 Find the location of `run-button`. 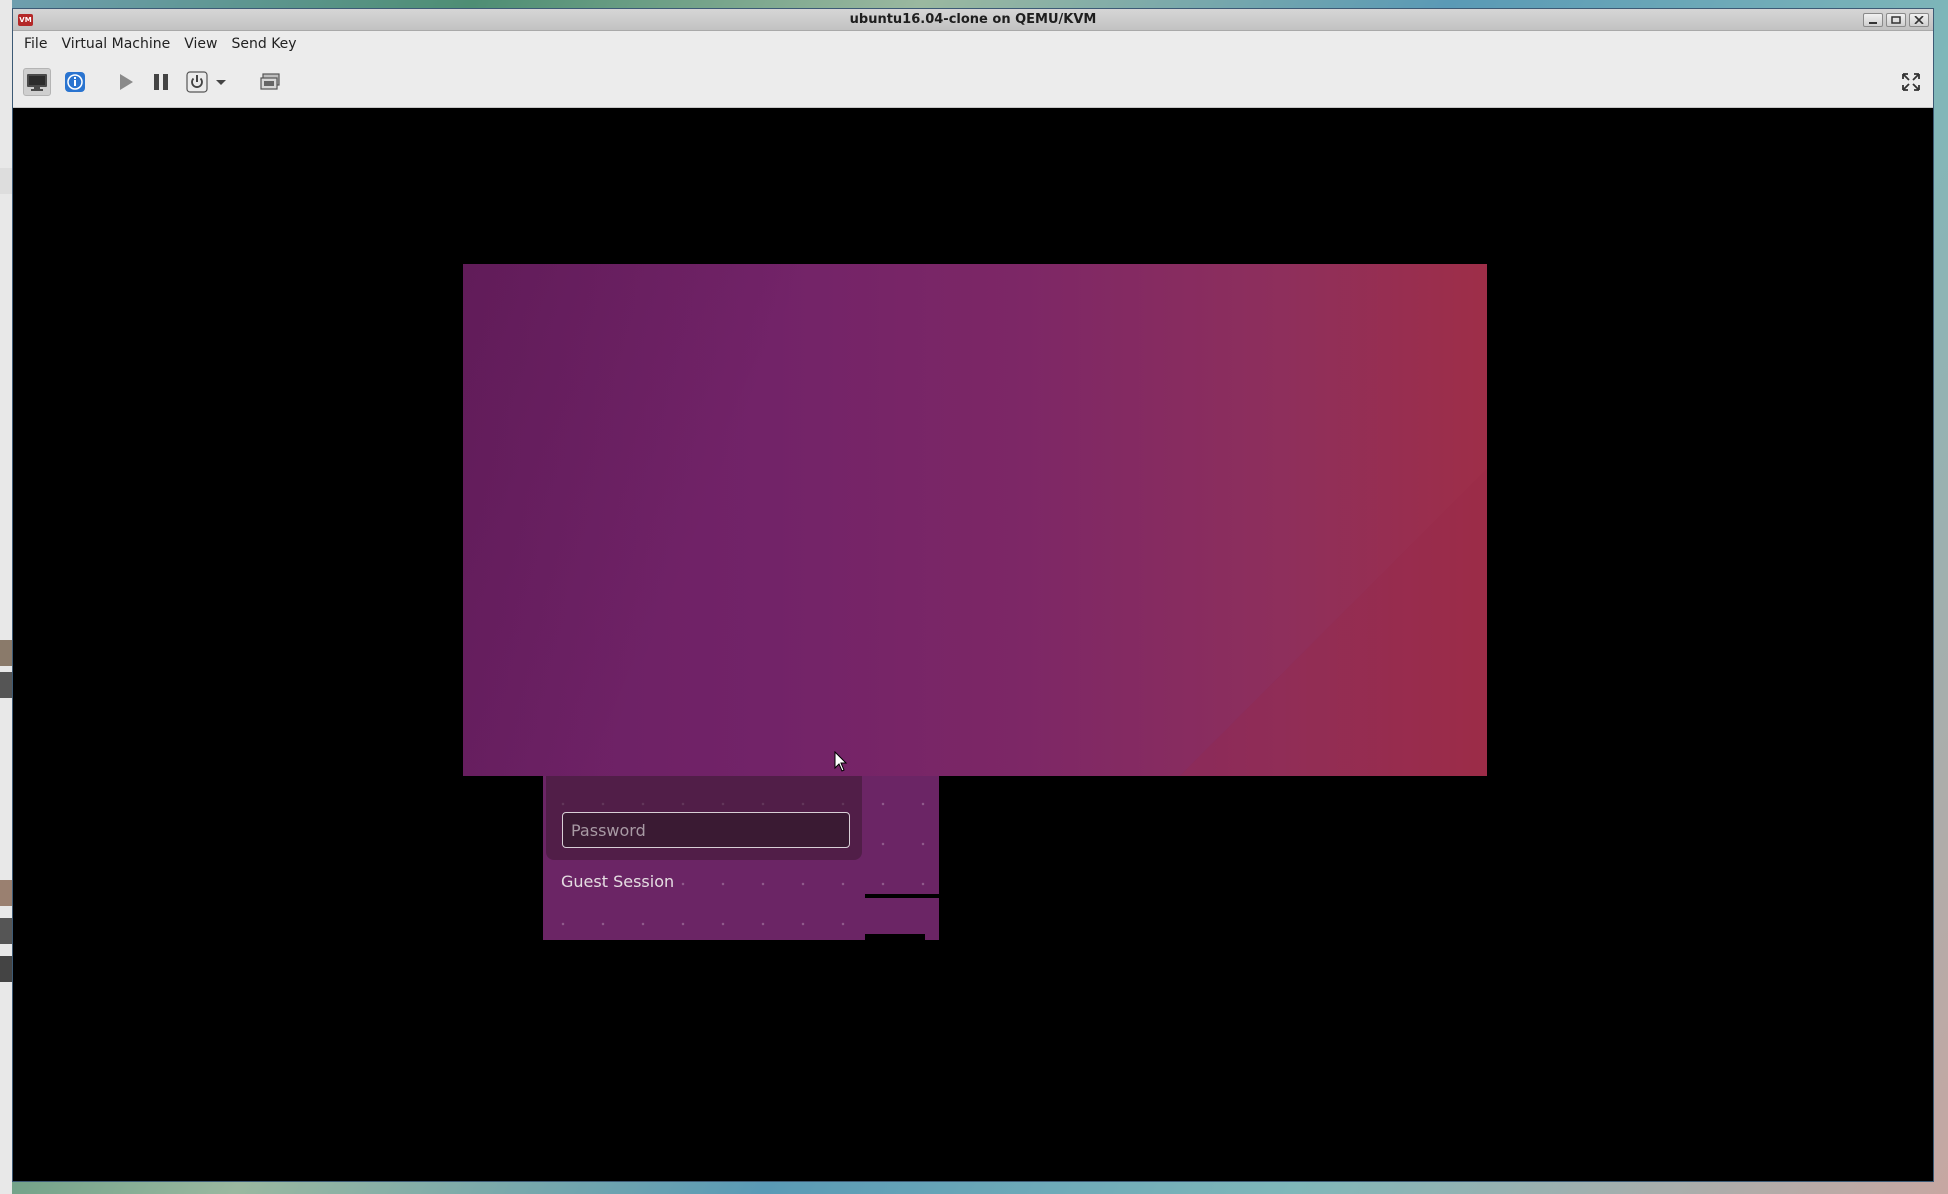

run-button is located at coordinates (125, 82).